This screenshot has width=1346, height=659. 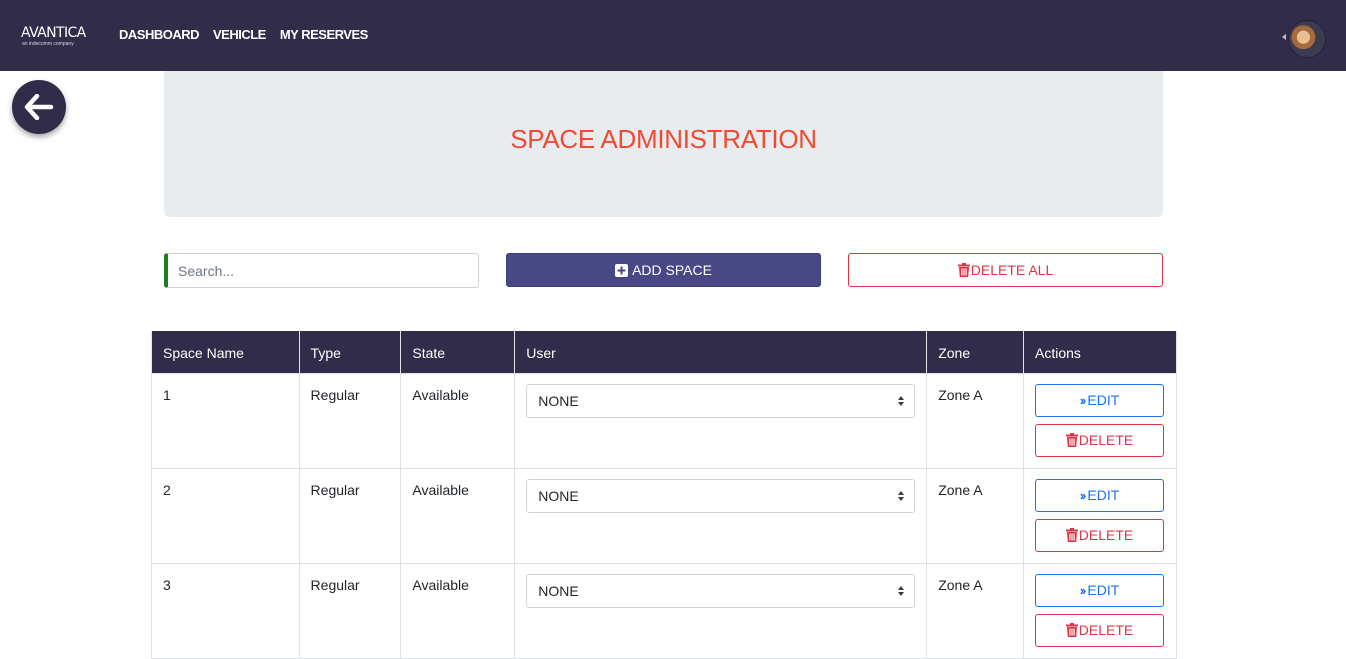 I want to click on delete-all-button: DELETE ALL, so click(x=1005, y=270).